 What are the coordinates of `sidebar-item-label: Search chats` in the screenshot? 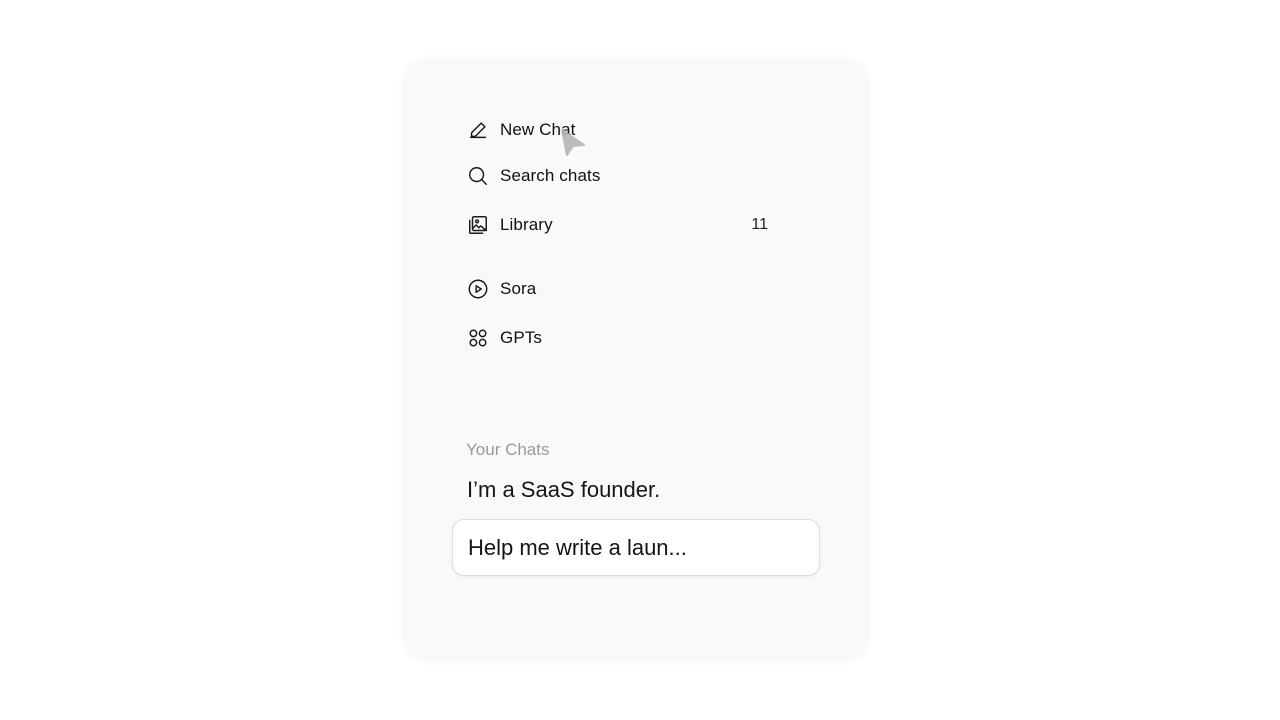 It's located at (550, 175).